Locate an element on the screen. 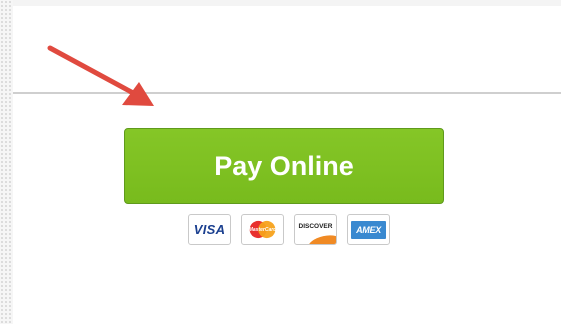  visa-logo-icon: VISA is located at coordinates (209, 229).